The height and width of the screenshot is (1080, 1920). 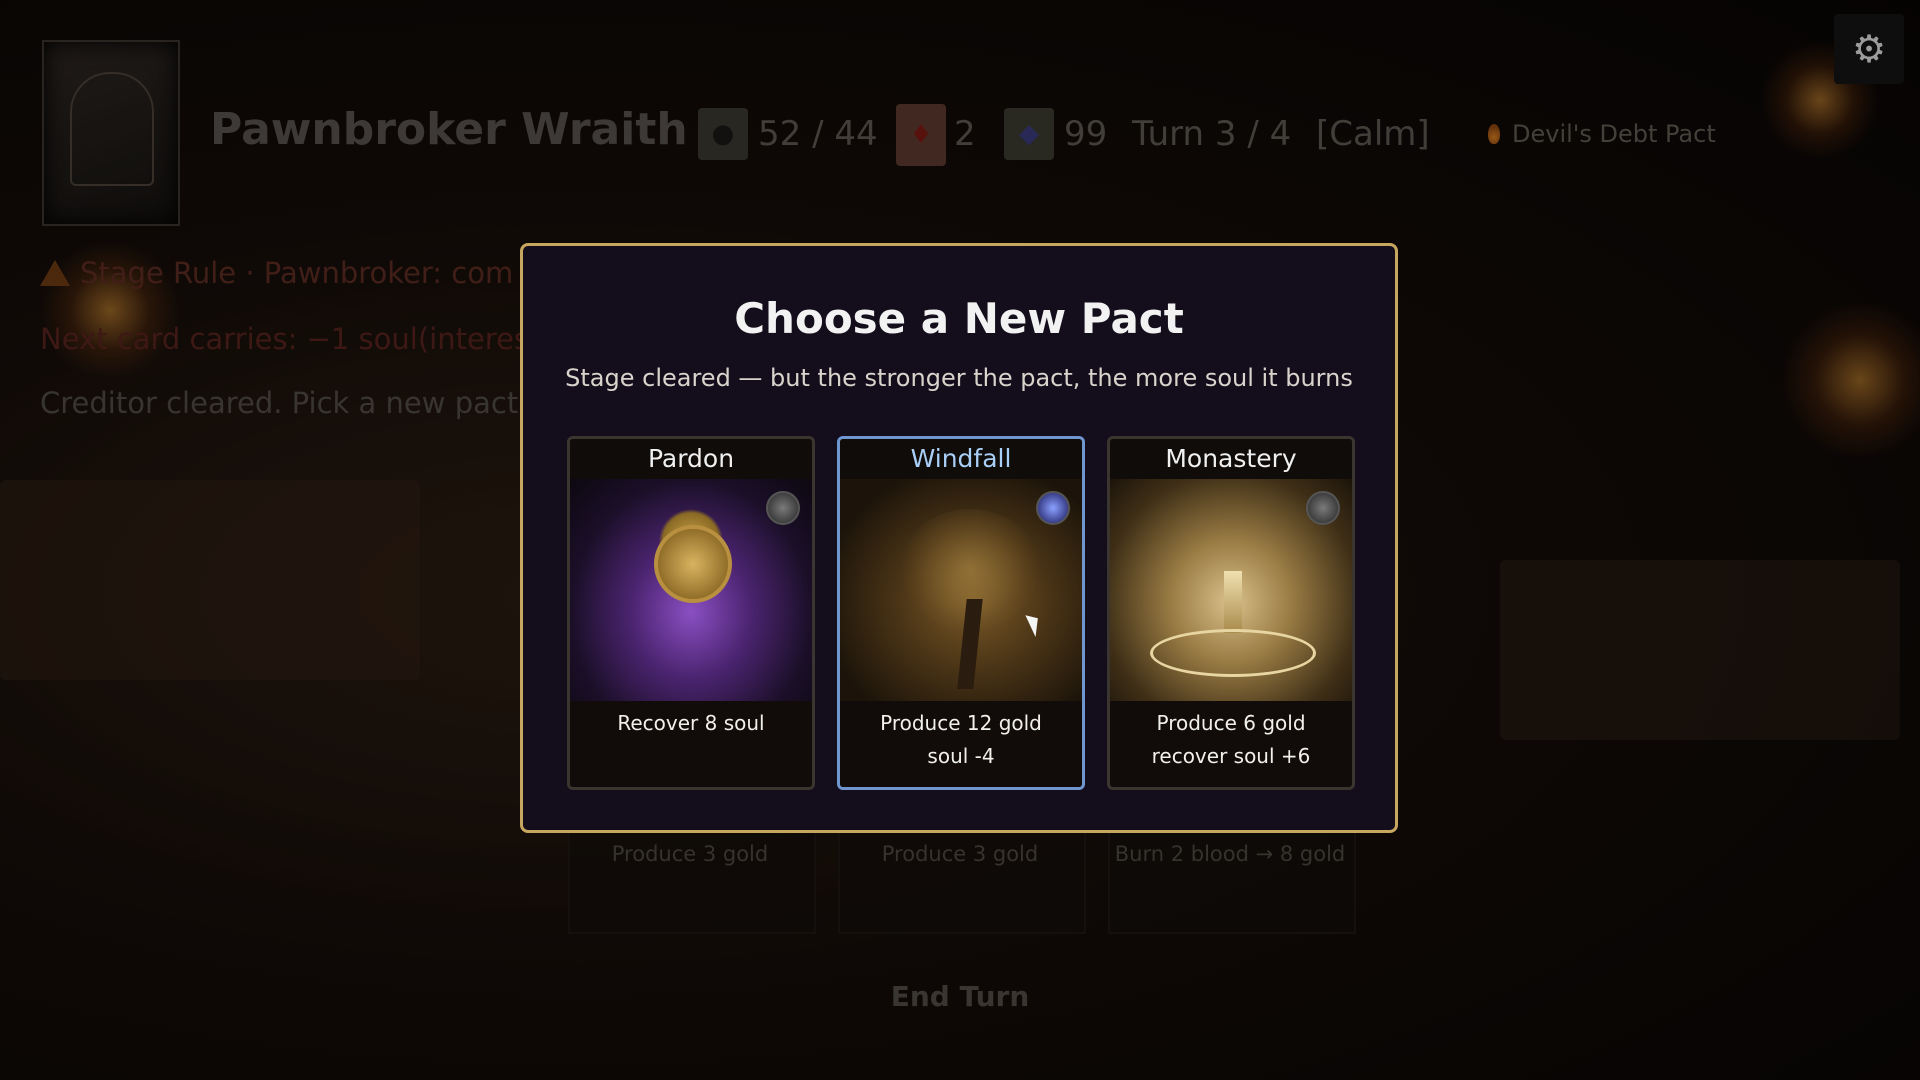 I want to click on pact-card-description: Produce 6 gold recover soul +6, so click(x=1231, y=744).